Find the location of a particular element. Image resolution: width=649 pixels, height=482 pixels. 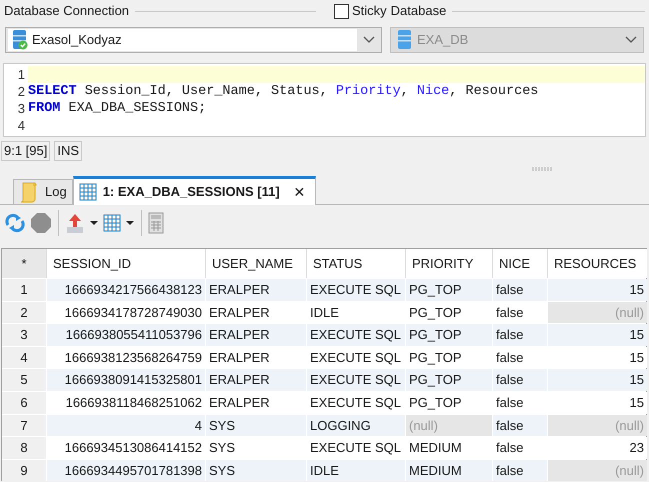

table-cell: 1666934217566438123 is located at coordinates (125, 290).